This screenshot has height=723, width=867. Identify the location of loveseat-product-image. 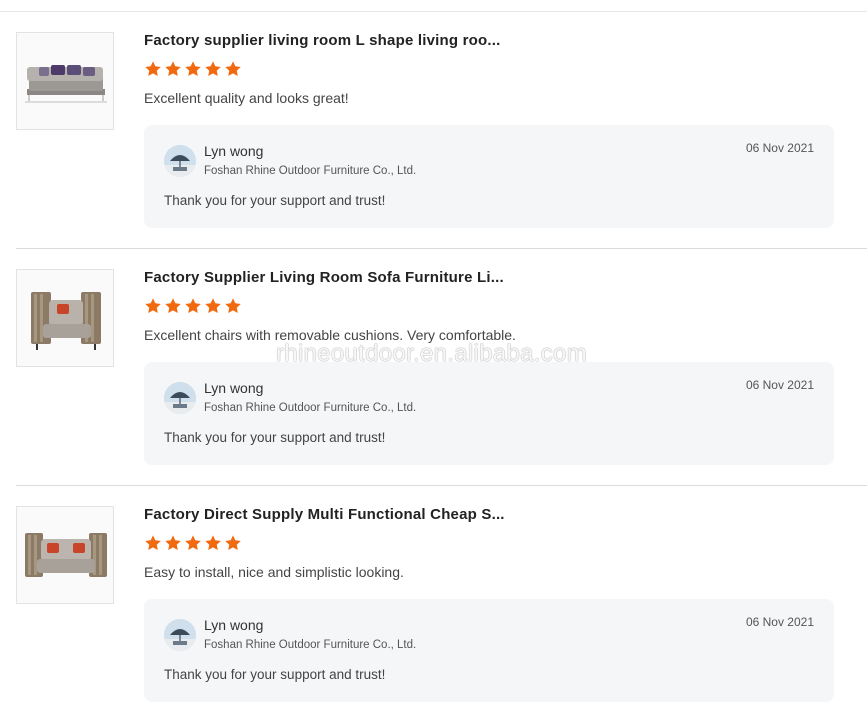
(65, 555).